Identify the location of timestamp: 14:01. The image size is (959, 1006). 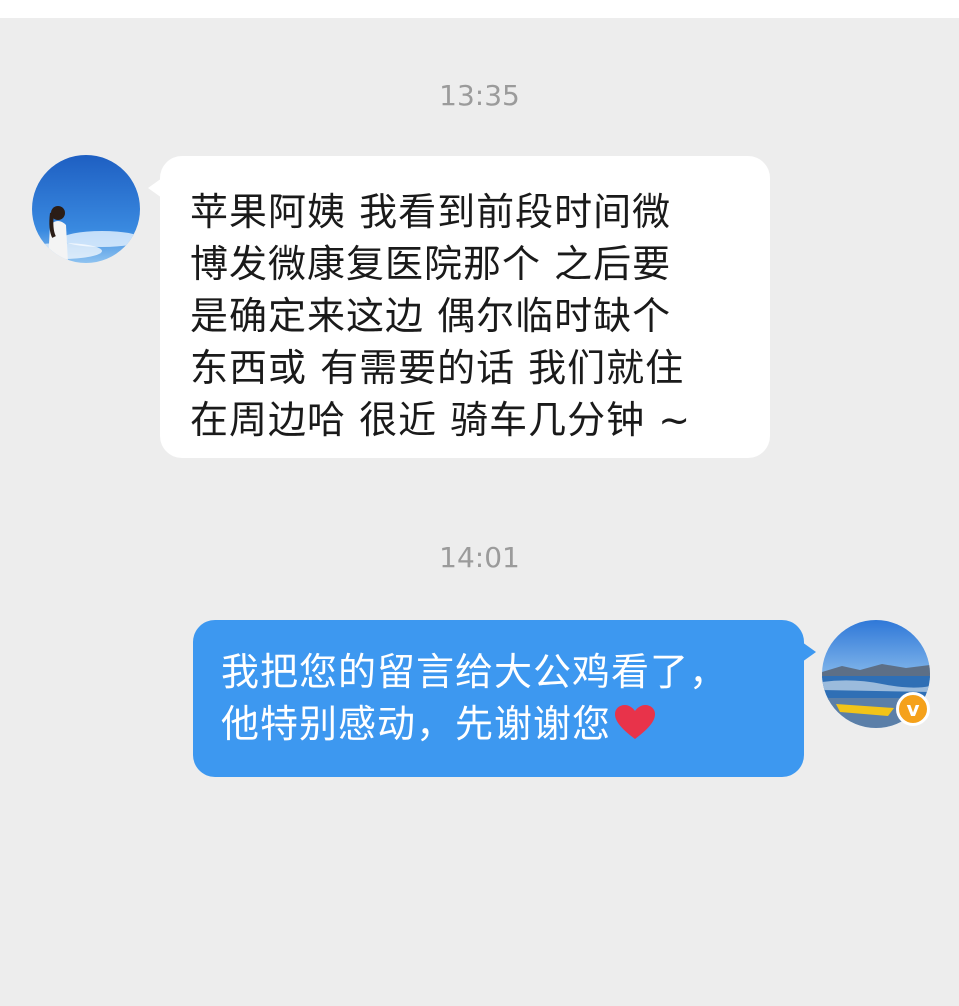
(479, 557).